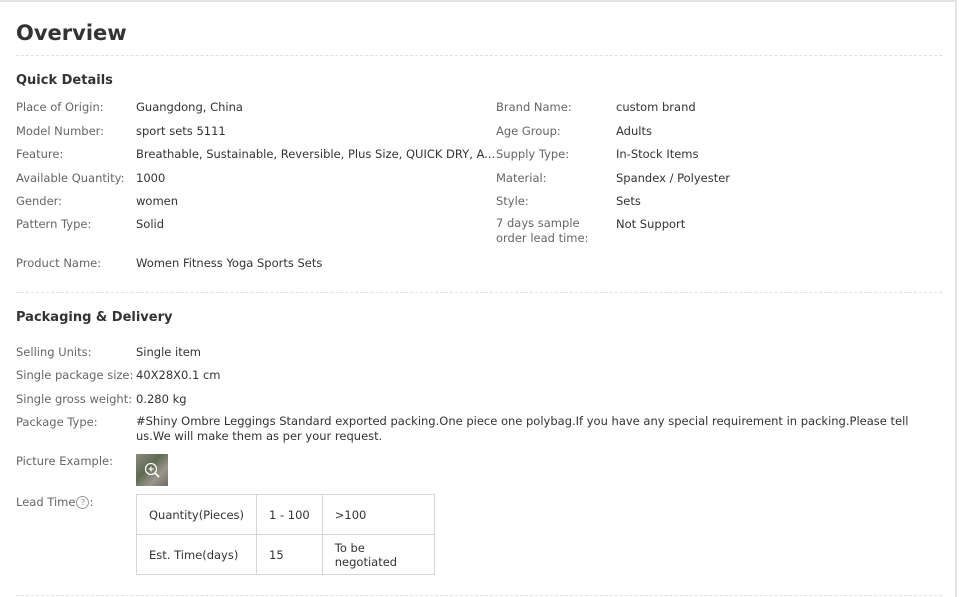 The image size is (959, 597). What do you see at coordinates (157, 201) in the screenshot?
I see `detail-value: women` at bounding box center [157, 201].